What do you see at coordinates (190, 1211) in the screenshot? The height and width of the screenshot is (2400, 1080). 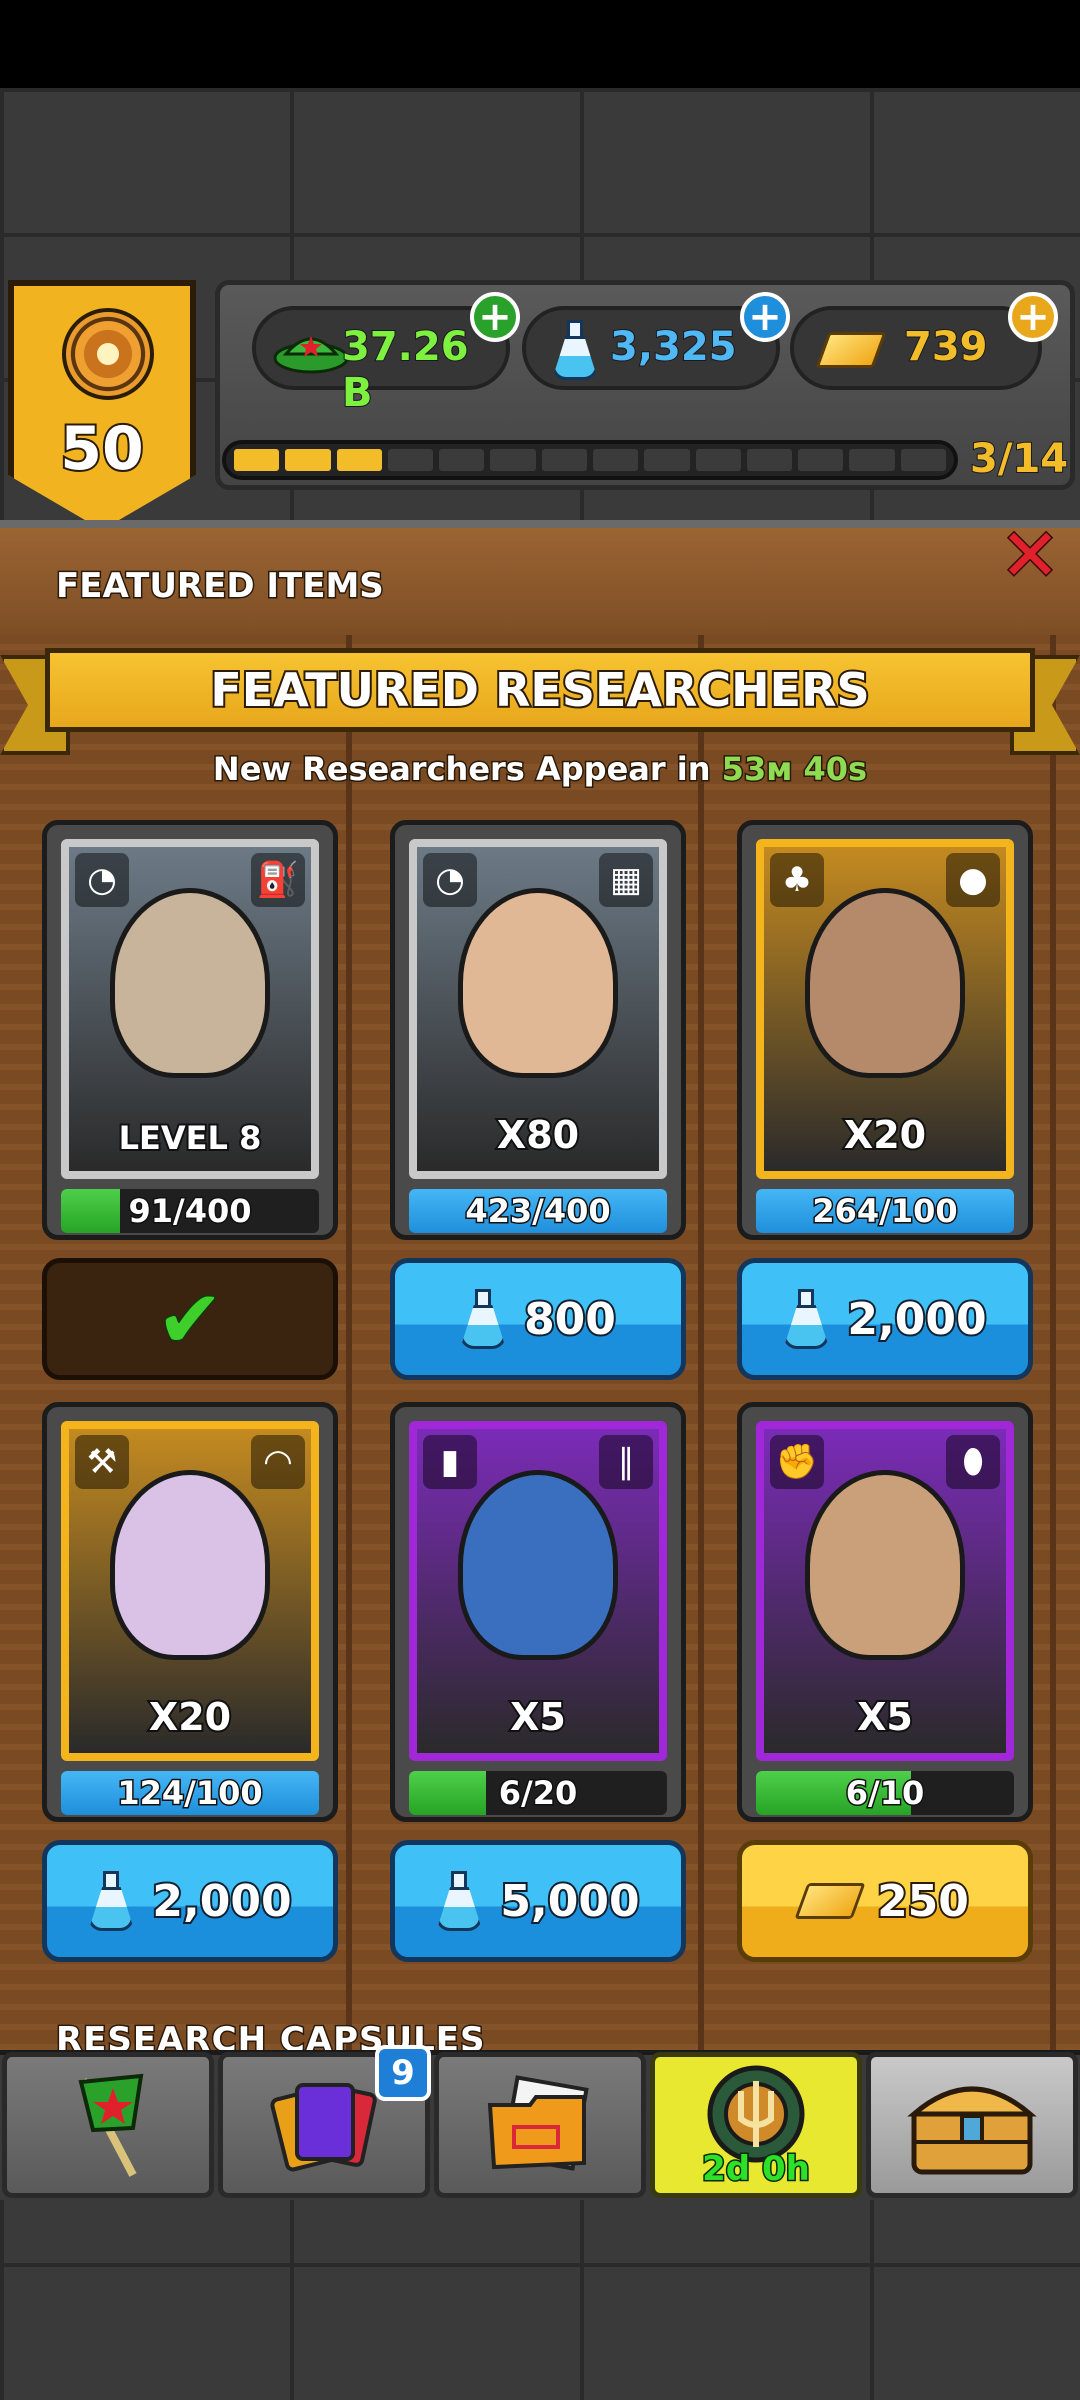 I see `card-progress-text: 91/400` at bounding box center [190, 1211].